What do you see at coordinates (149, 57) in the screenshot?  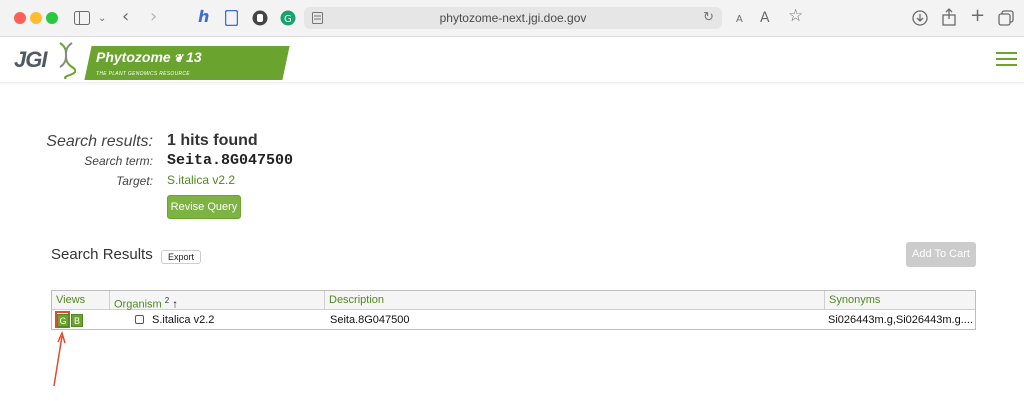 I see `banner-title: Phytozome ❦ 13` at bounding box center [149, 57].